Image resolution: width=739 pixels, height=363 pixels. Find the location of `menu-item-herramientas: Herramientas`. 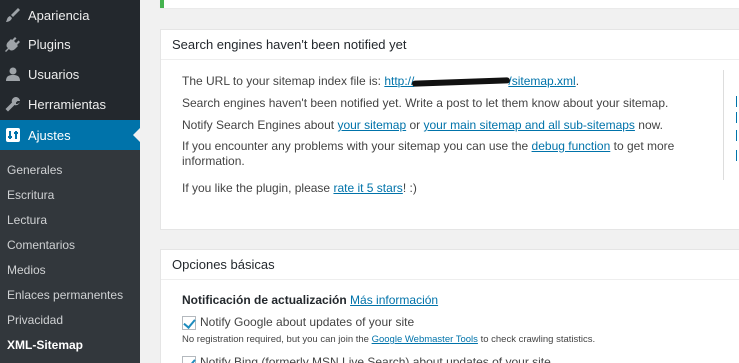

menu-item-herramientas: Herramientas is located at coordinates (70, 104).